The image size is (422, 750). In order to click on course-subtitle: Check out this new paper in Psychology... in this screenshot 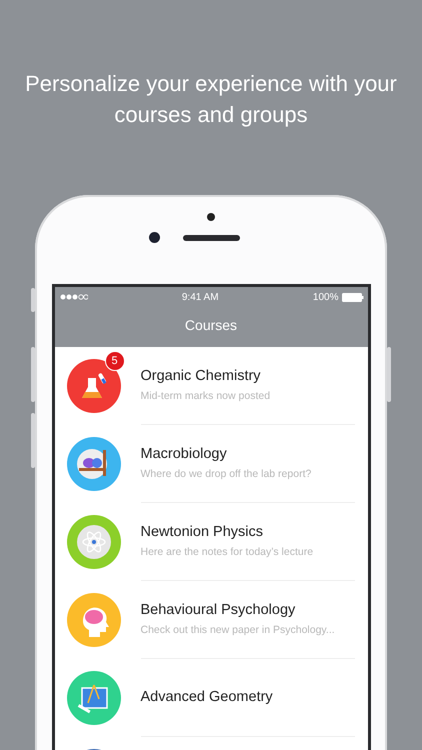, I will do `click(238, 630)`.